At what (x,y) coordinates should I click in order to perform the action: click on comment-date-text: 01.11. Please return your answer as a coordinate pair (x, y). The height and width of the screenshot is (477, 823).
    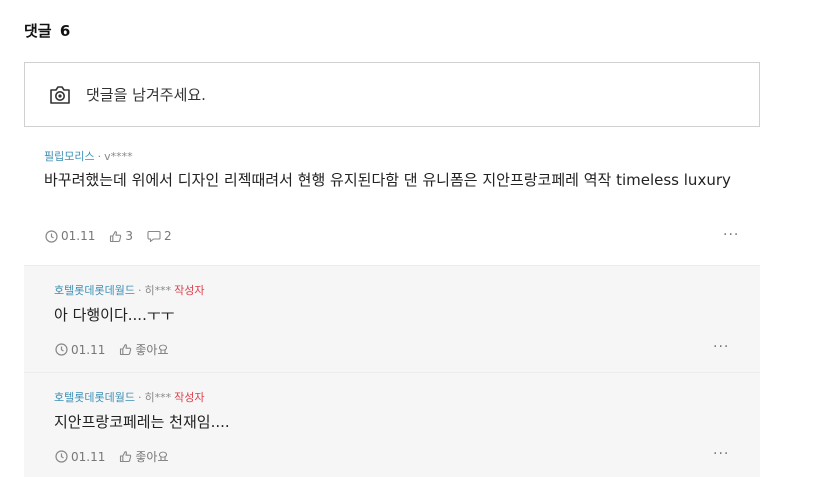
    Looking at the image, I should click on (78, 236).